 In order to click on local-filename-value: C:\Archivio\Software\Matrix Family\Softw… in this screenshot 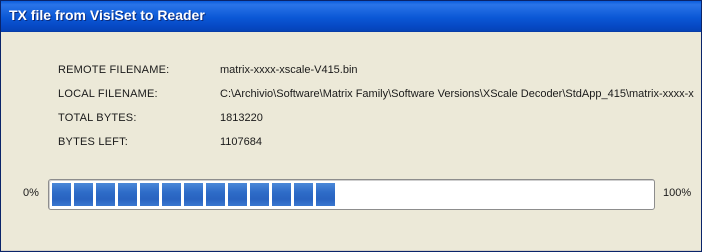, I will do `click(457, 94)`.